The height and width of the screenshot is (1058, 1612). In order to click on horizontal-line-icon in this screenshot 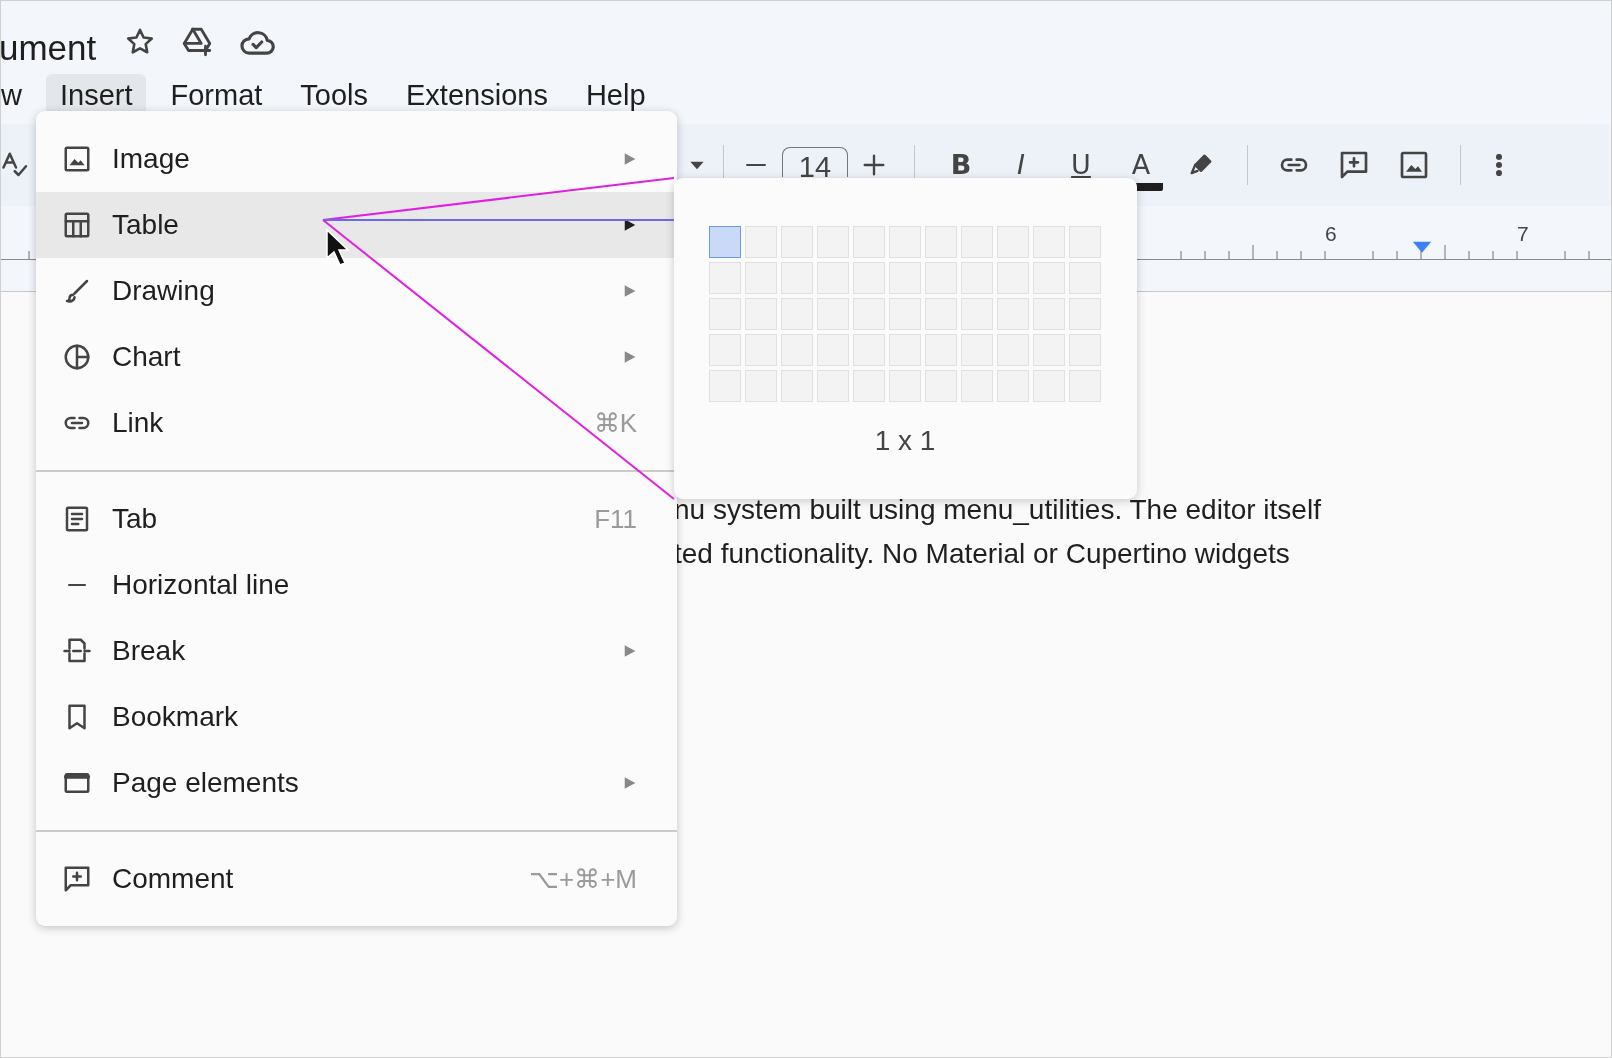, I will do `click(77, 585)`.